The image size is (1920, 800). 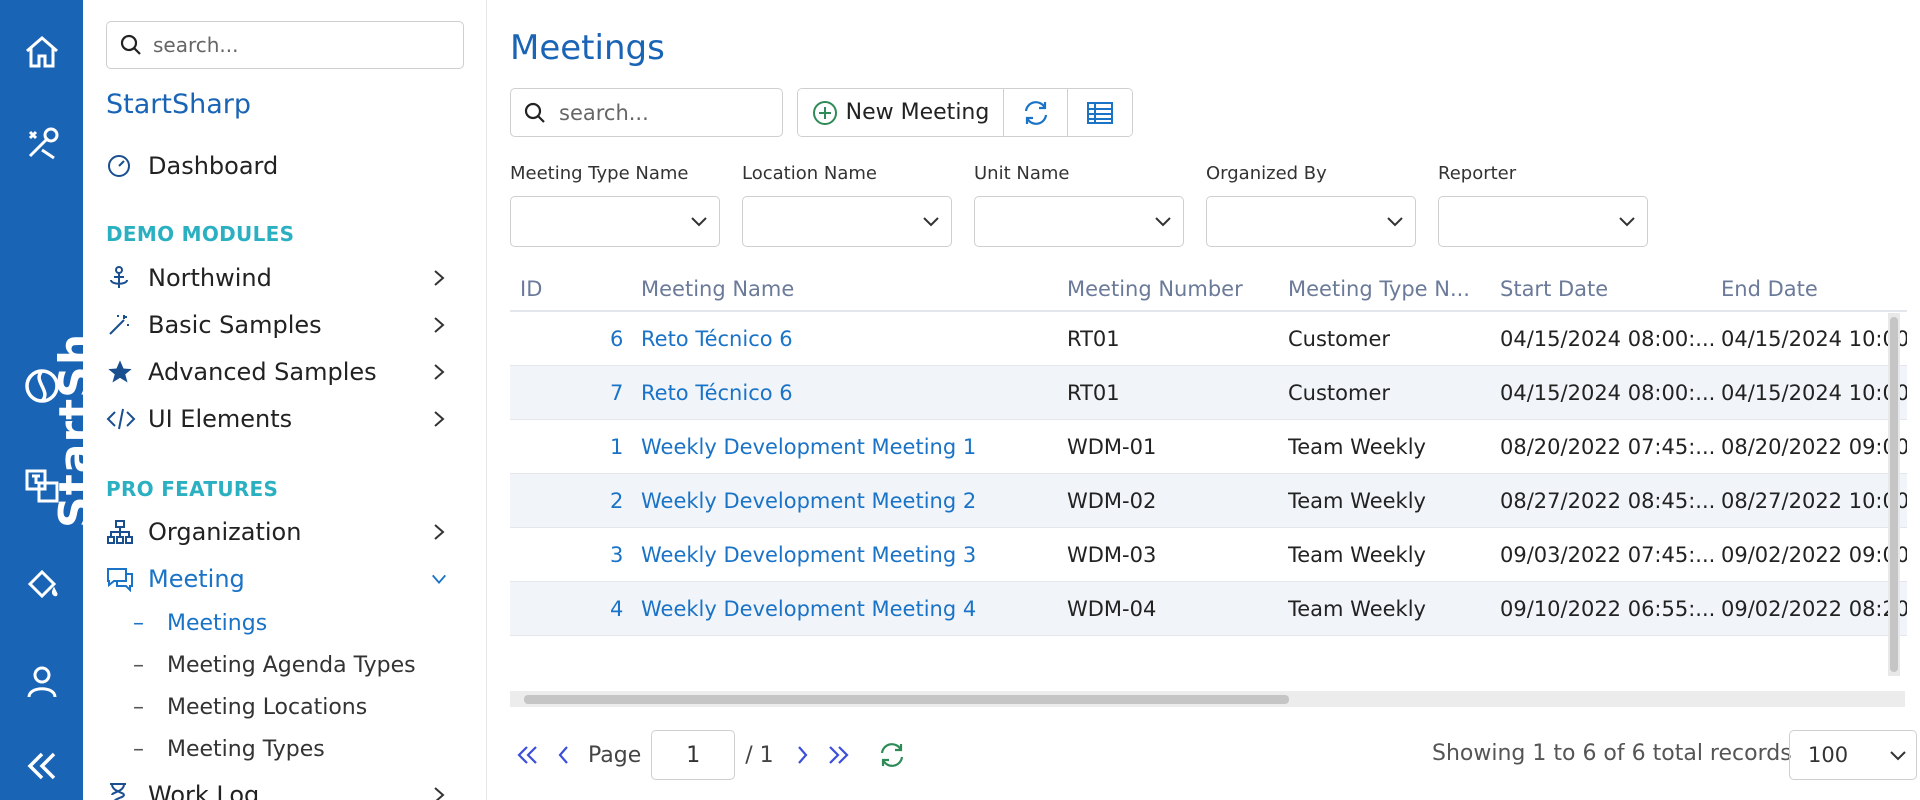 What do you see at coordinates (41, 144) in the screenshot?
I see `tools-icon` at bounding box center [41, 144].